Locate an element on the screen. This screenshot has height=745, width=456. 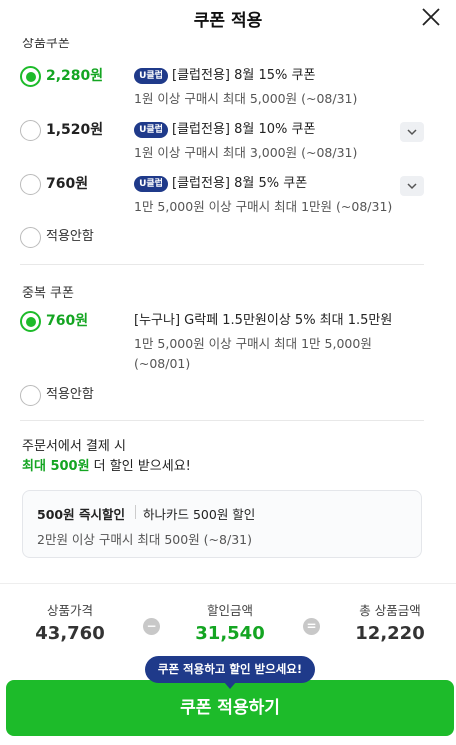
product-price-value: 43,760 is located at coordinates (70, 633).